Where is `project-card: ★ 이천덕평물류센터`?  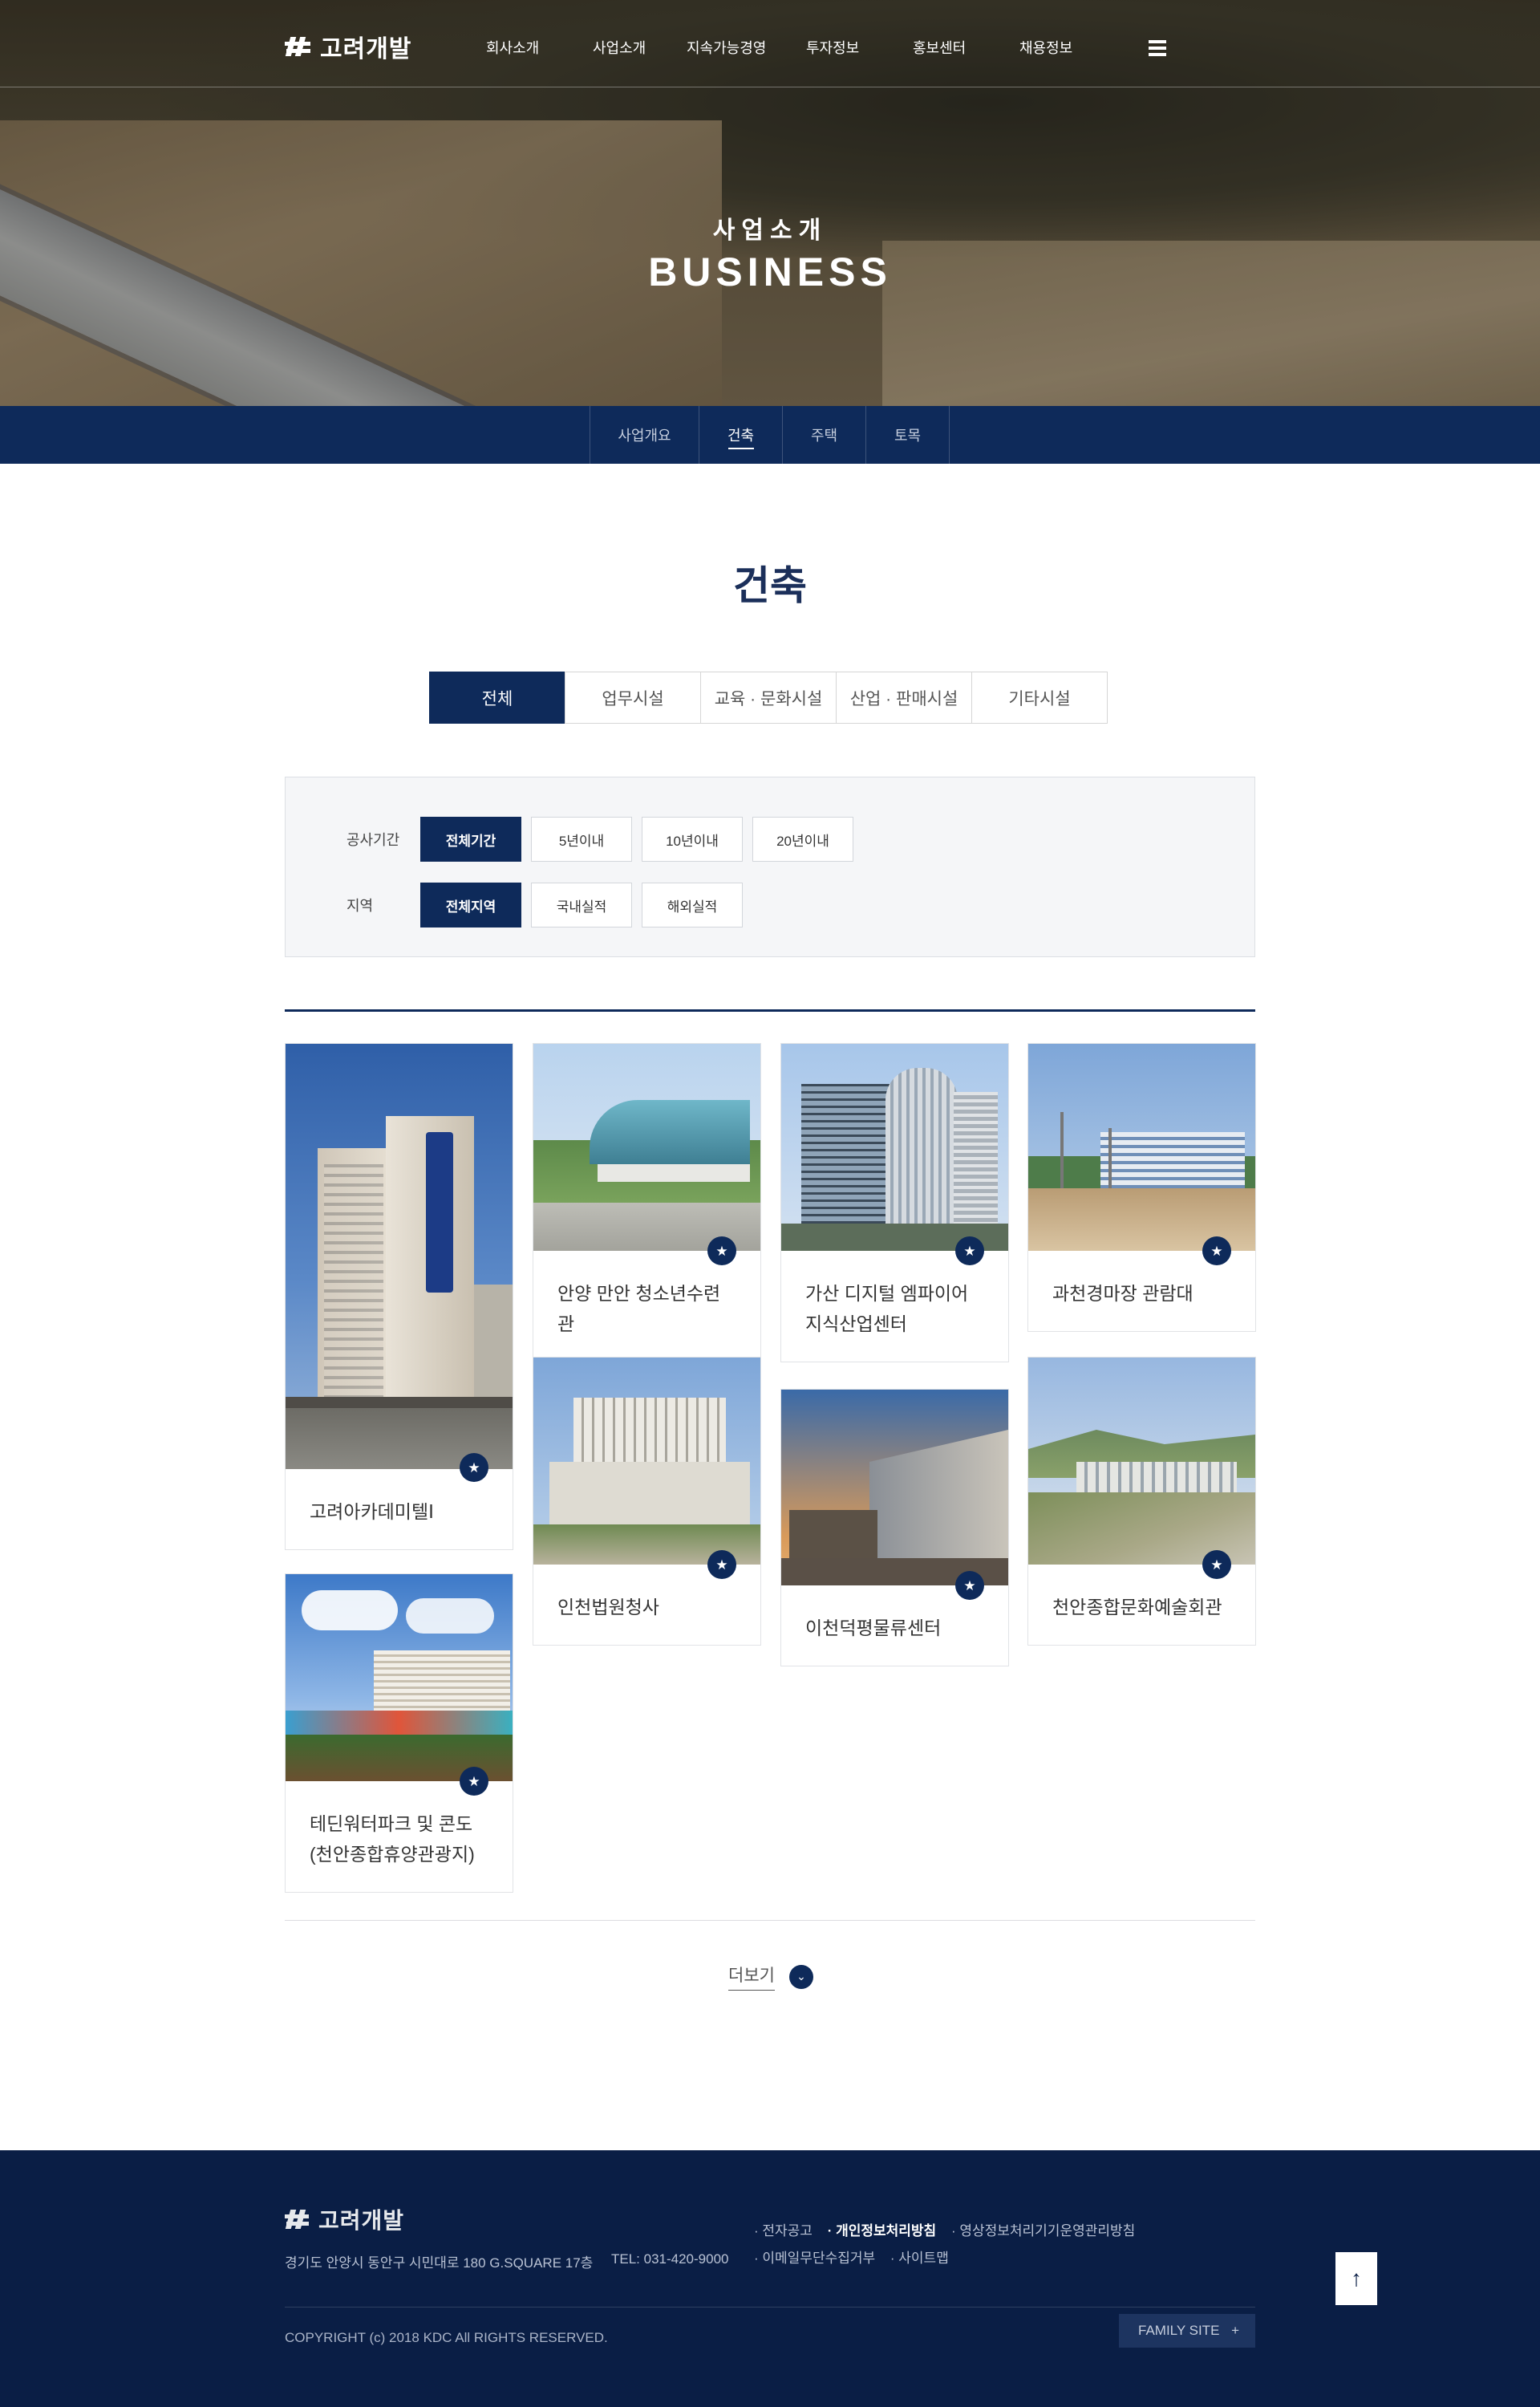 project-card: ★ 이천덕평물류센터 is located at coordinates (894, 1528).